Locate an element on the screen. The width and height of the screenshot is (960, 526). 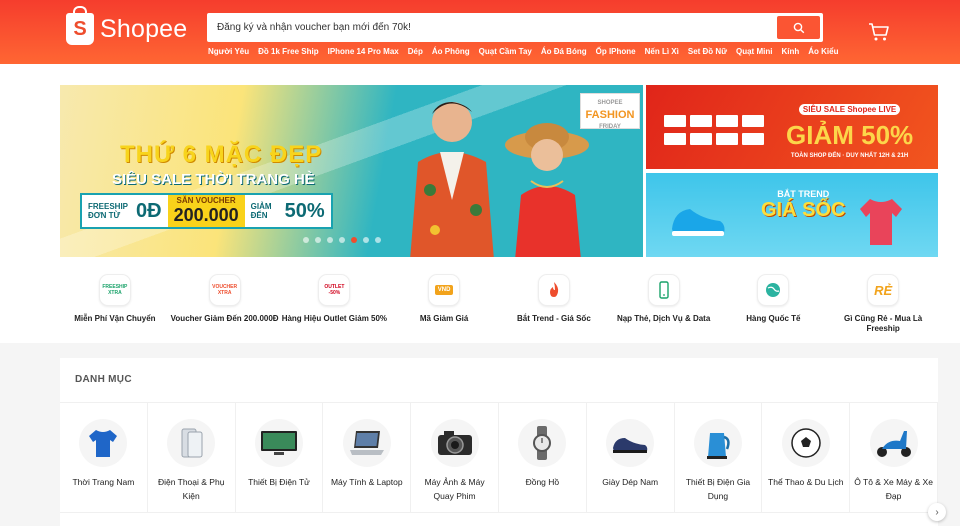
category-item: Giày Dép Nam is located at coordinates (630, 458).